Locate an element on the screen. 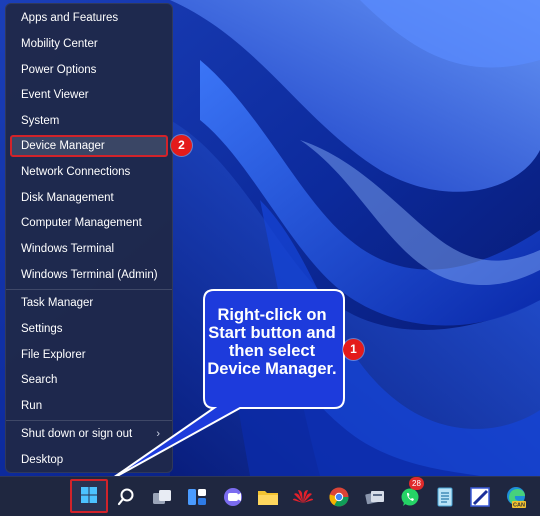 This screenshot has width=540, height=516. menu-item-windows-terminal-admin: Windows Terminal (Admin) is located at coordinates (89, 275).